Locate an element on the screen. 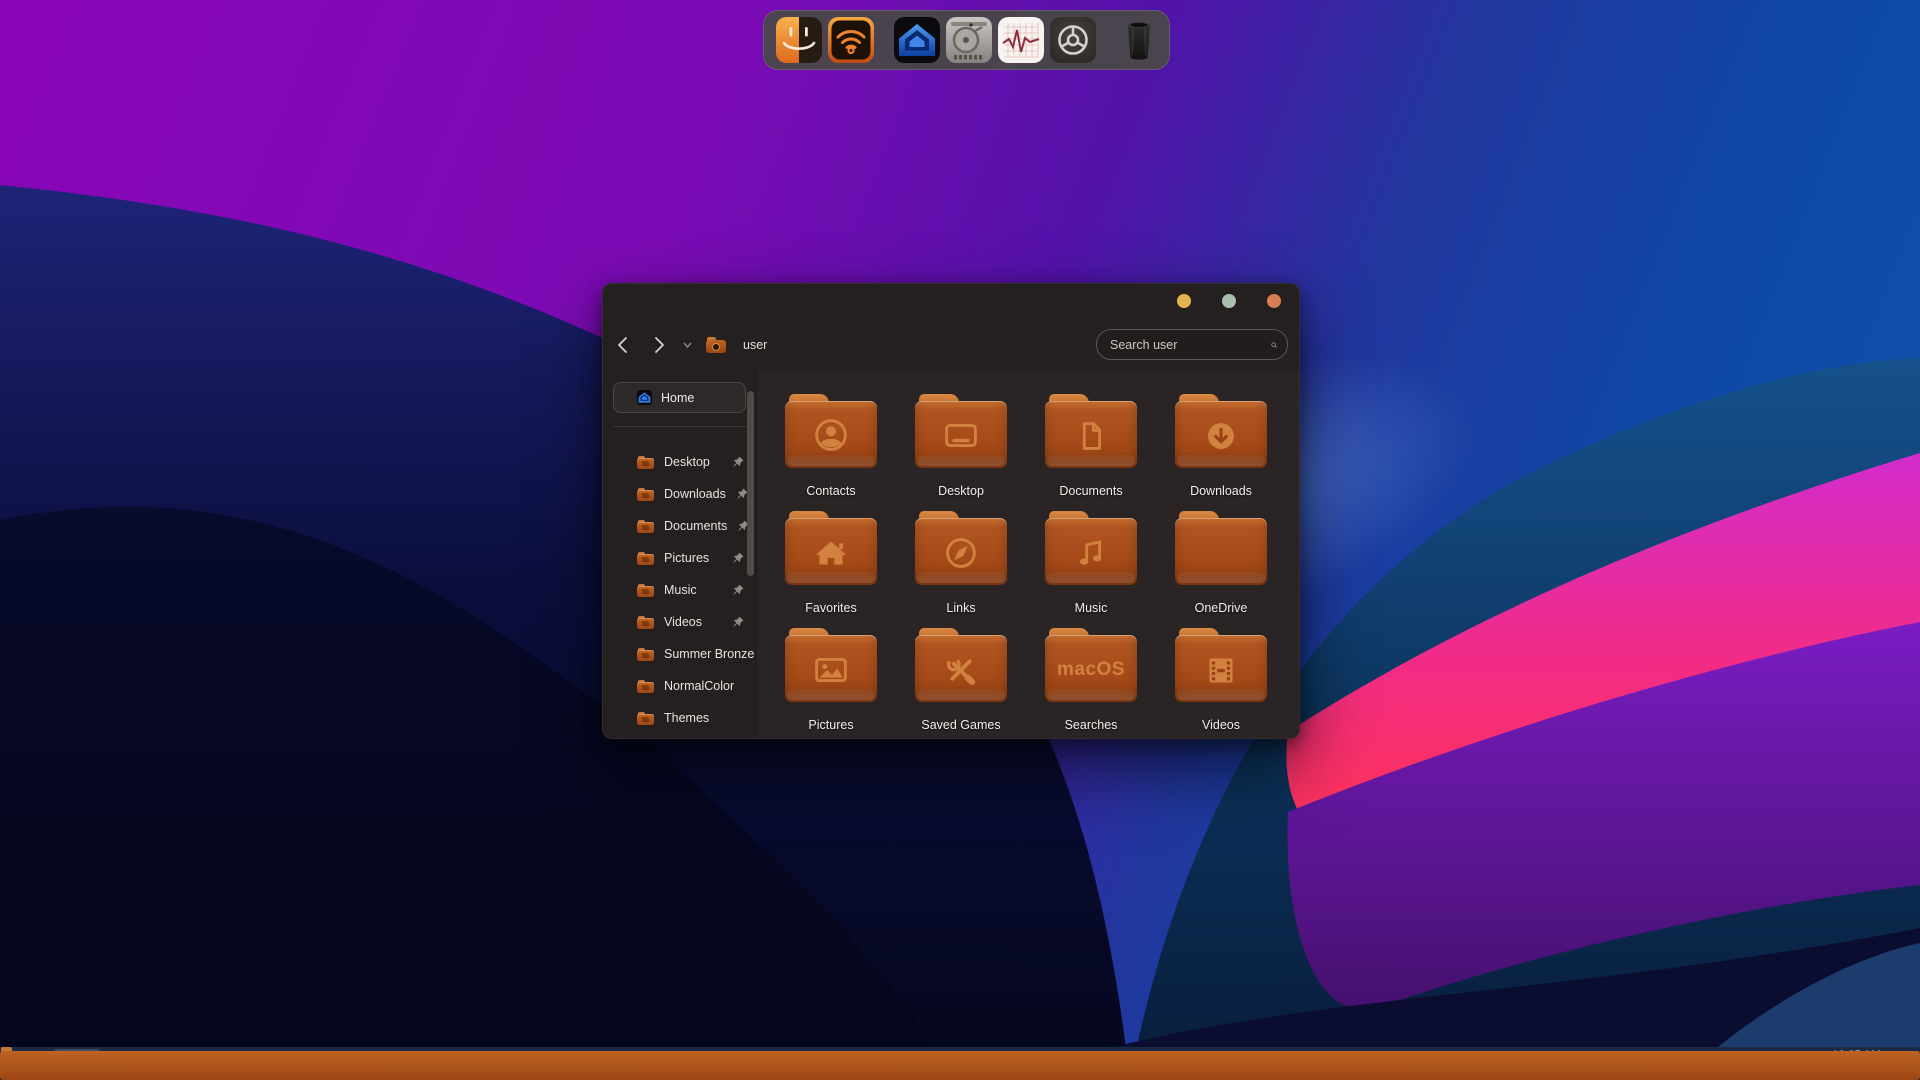 This screenshot has width=1920, height=1080. back-button is located at coordinates (622, 345).